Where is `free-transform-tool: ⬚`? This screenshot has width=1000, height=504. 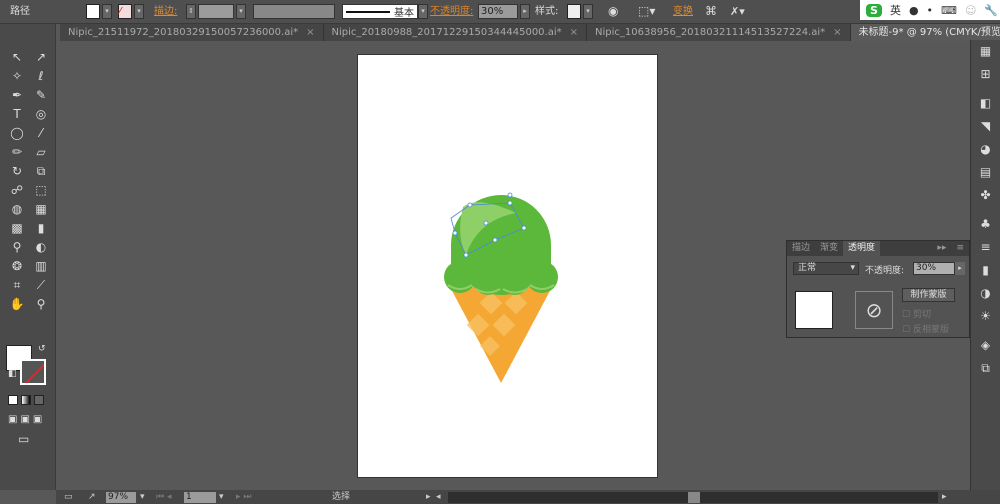 free-transform-tool: ⬚ is located at coordinates (41, 190).